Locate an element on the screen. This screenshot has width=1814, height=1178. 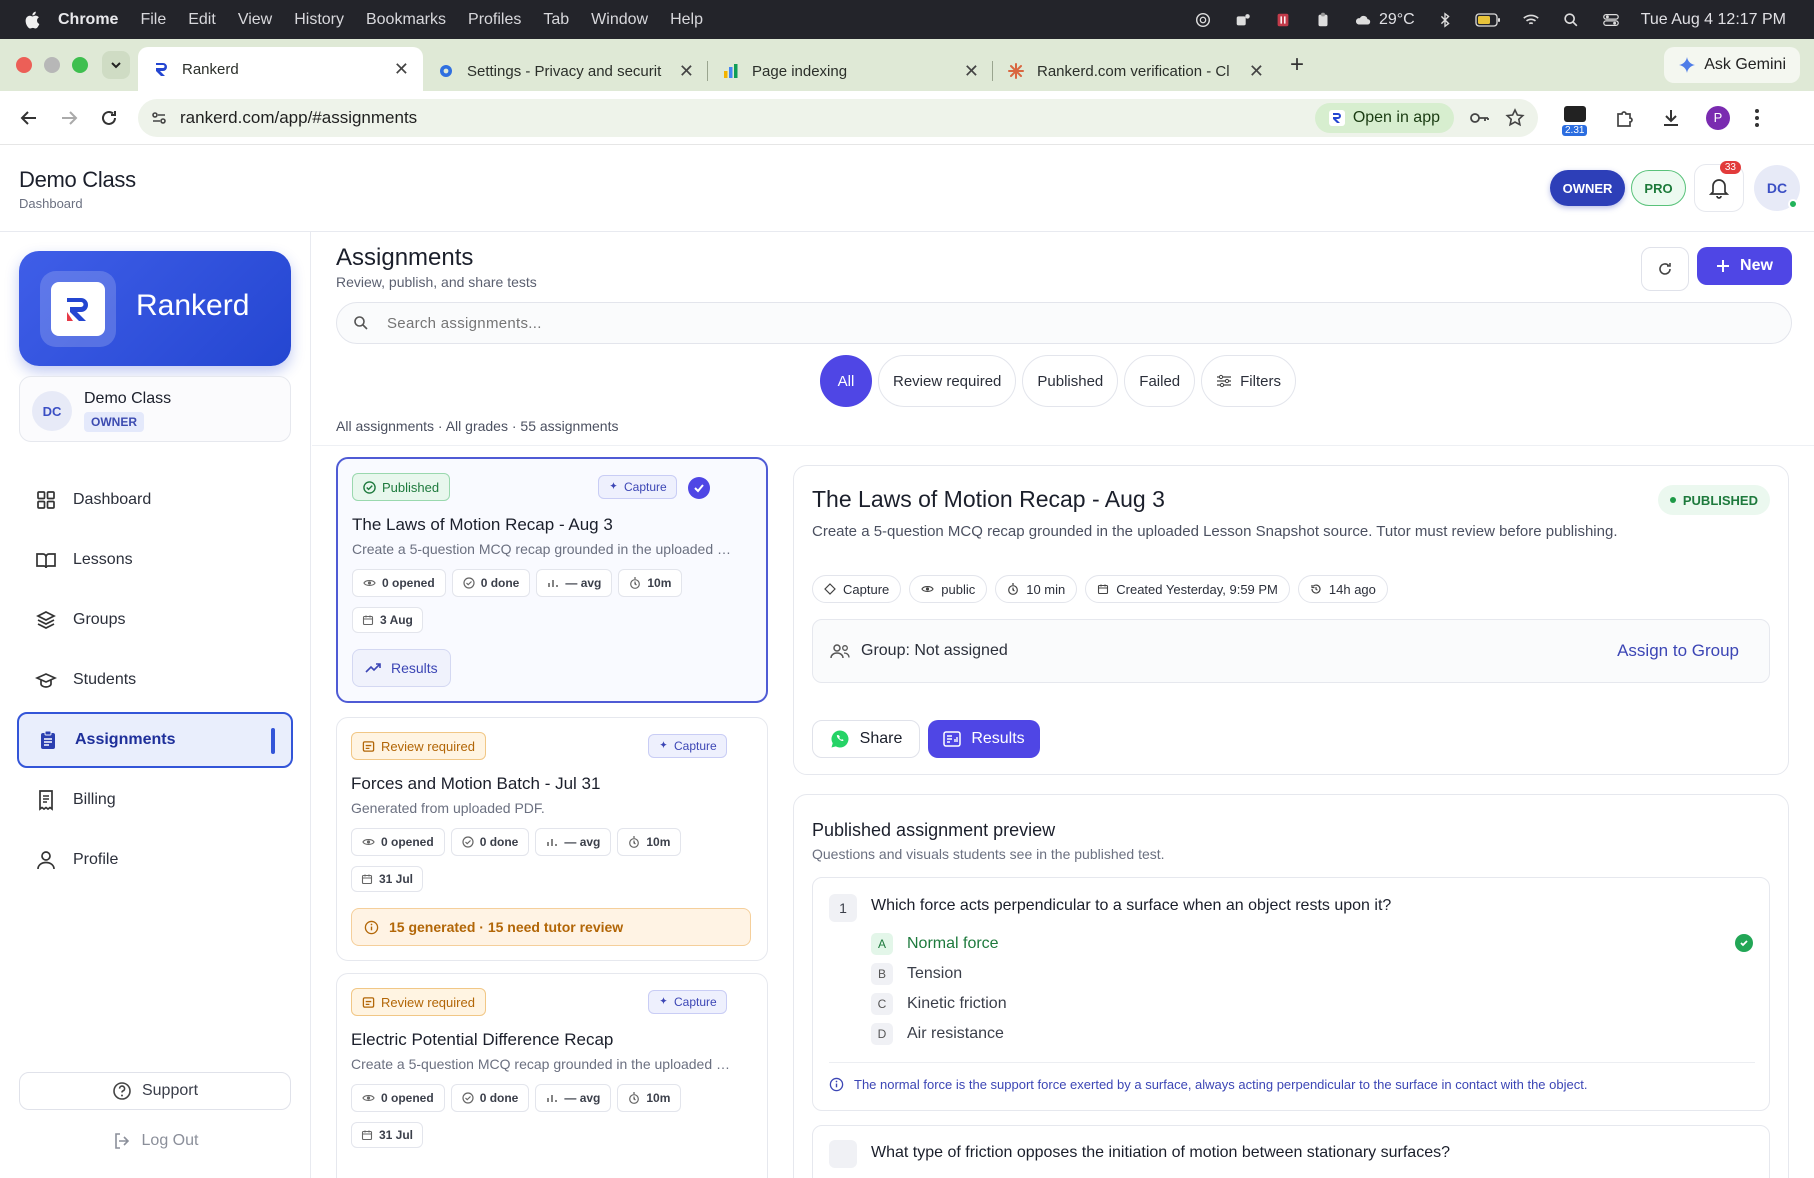
spotlight-icon is located at coordinates (1571, 20).